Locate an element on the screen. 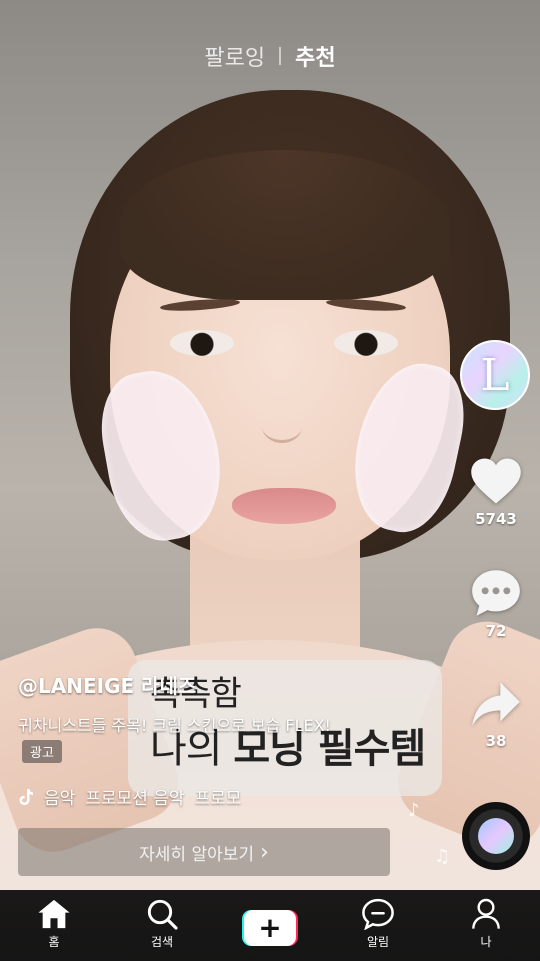 Image resolution: width=540 pixels, height=961 pixels. creator-avatar-letter: L is located at coordinates (495, 375).